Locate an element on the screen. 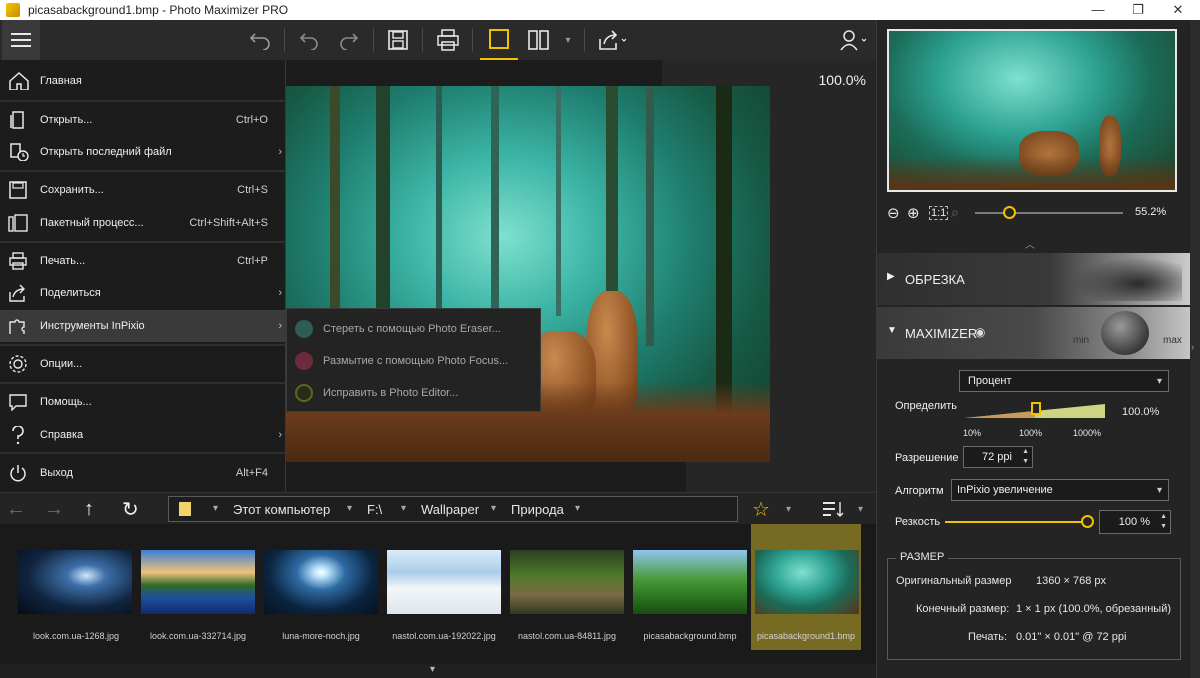  sort-dropdown: ▾ is located at coordinates (865, 509).